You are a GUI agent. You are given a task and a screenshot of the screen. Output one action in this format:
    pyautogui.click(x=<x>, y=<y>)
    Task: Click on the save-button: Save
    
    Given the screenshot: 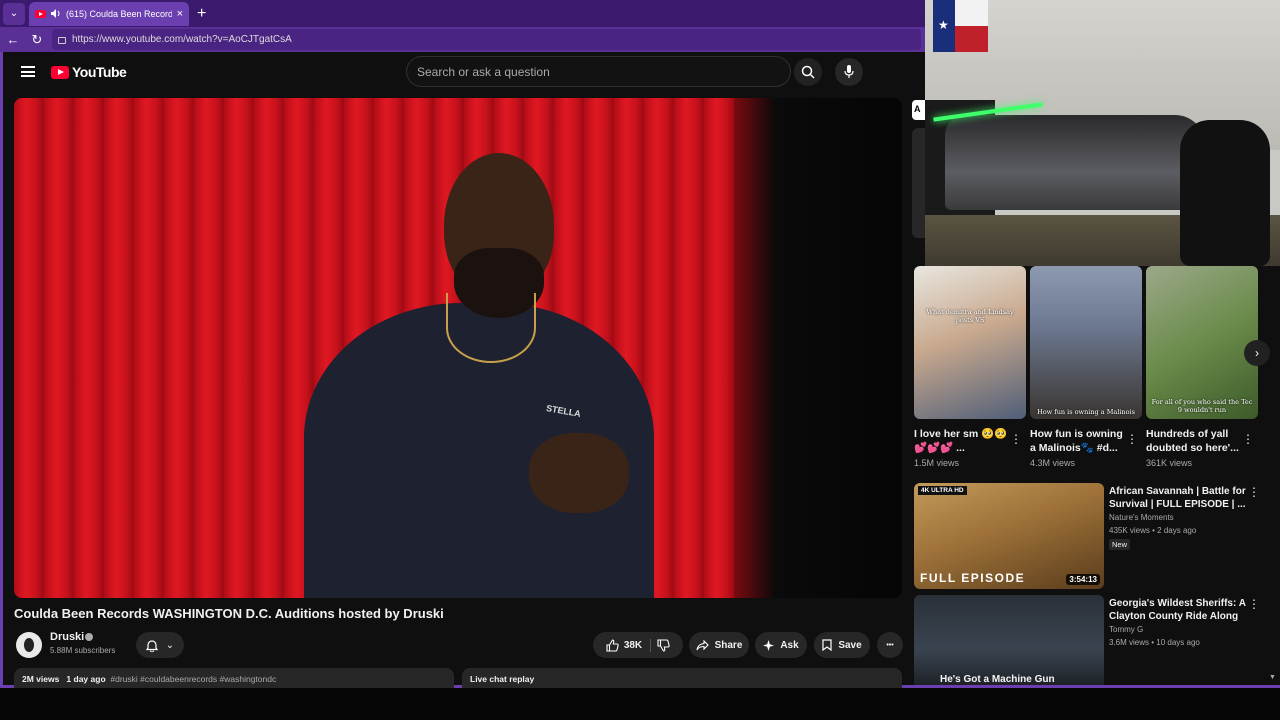 What is the action you would take?
    pyautogui.click(x=842, y=645)
    